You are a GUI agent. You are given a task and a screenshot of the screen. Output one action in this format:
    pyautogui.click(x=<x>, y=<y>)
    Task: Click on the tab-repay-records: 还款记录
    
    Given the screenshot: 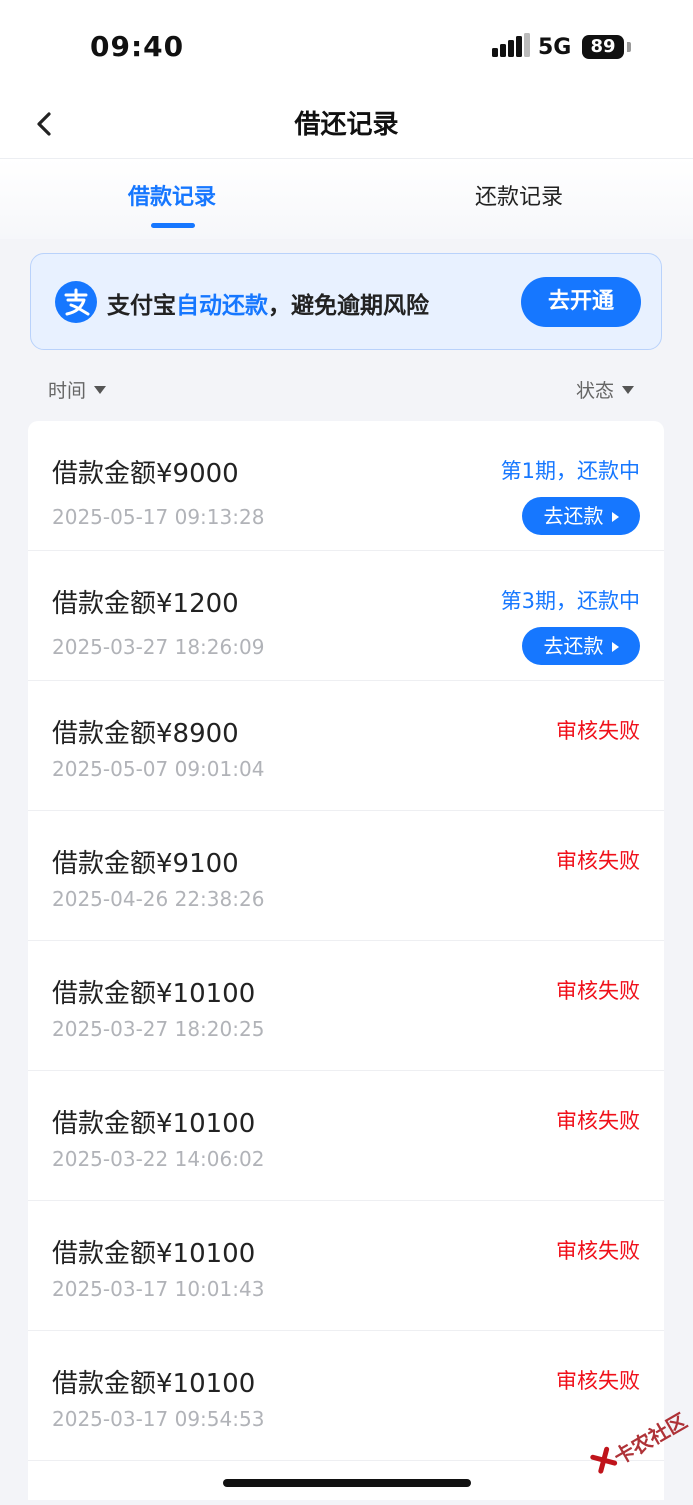 What is the action you would take?
    pyautogui.click(x=519, y=195)
    